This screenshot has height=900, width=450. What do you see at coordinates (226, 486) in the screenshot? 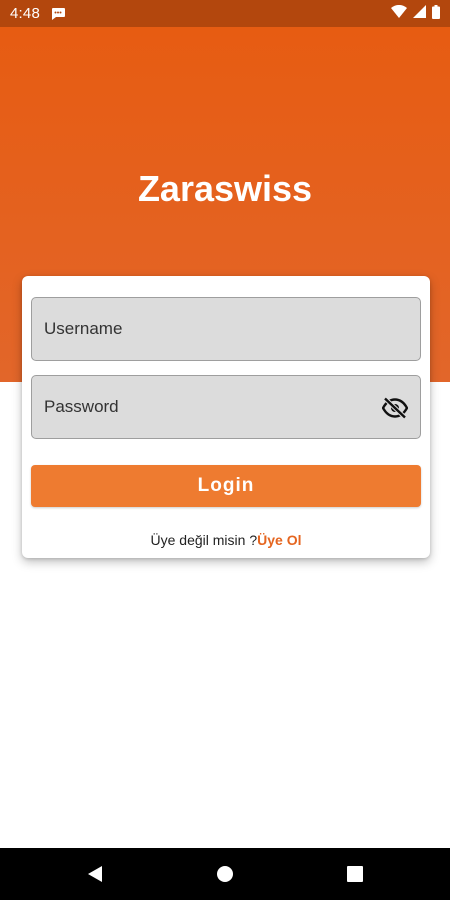
I see `login-button: Login` at bounding box center [226, 486].